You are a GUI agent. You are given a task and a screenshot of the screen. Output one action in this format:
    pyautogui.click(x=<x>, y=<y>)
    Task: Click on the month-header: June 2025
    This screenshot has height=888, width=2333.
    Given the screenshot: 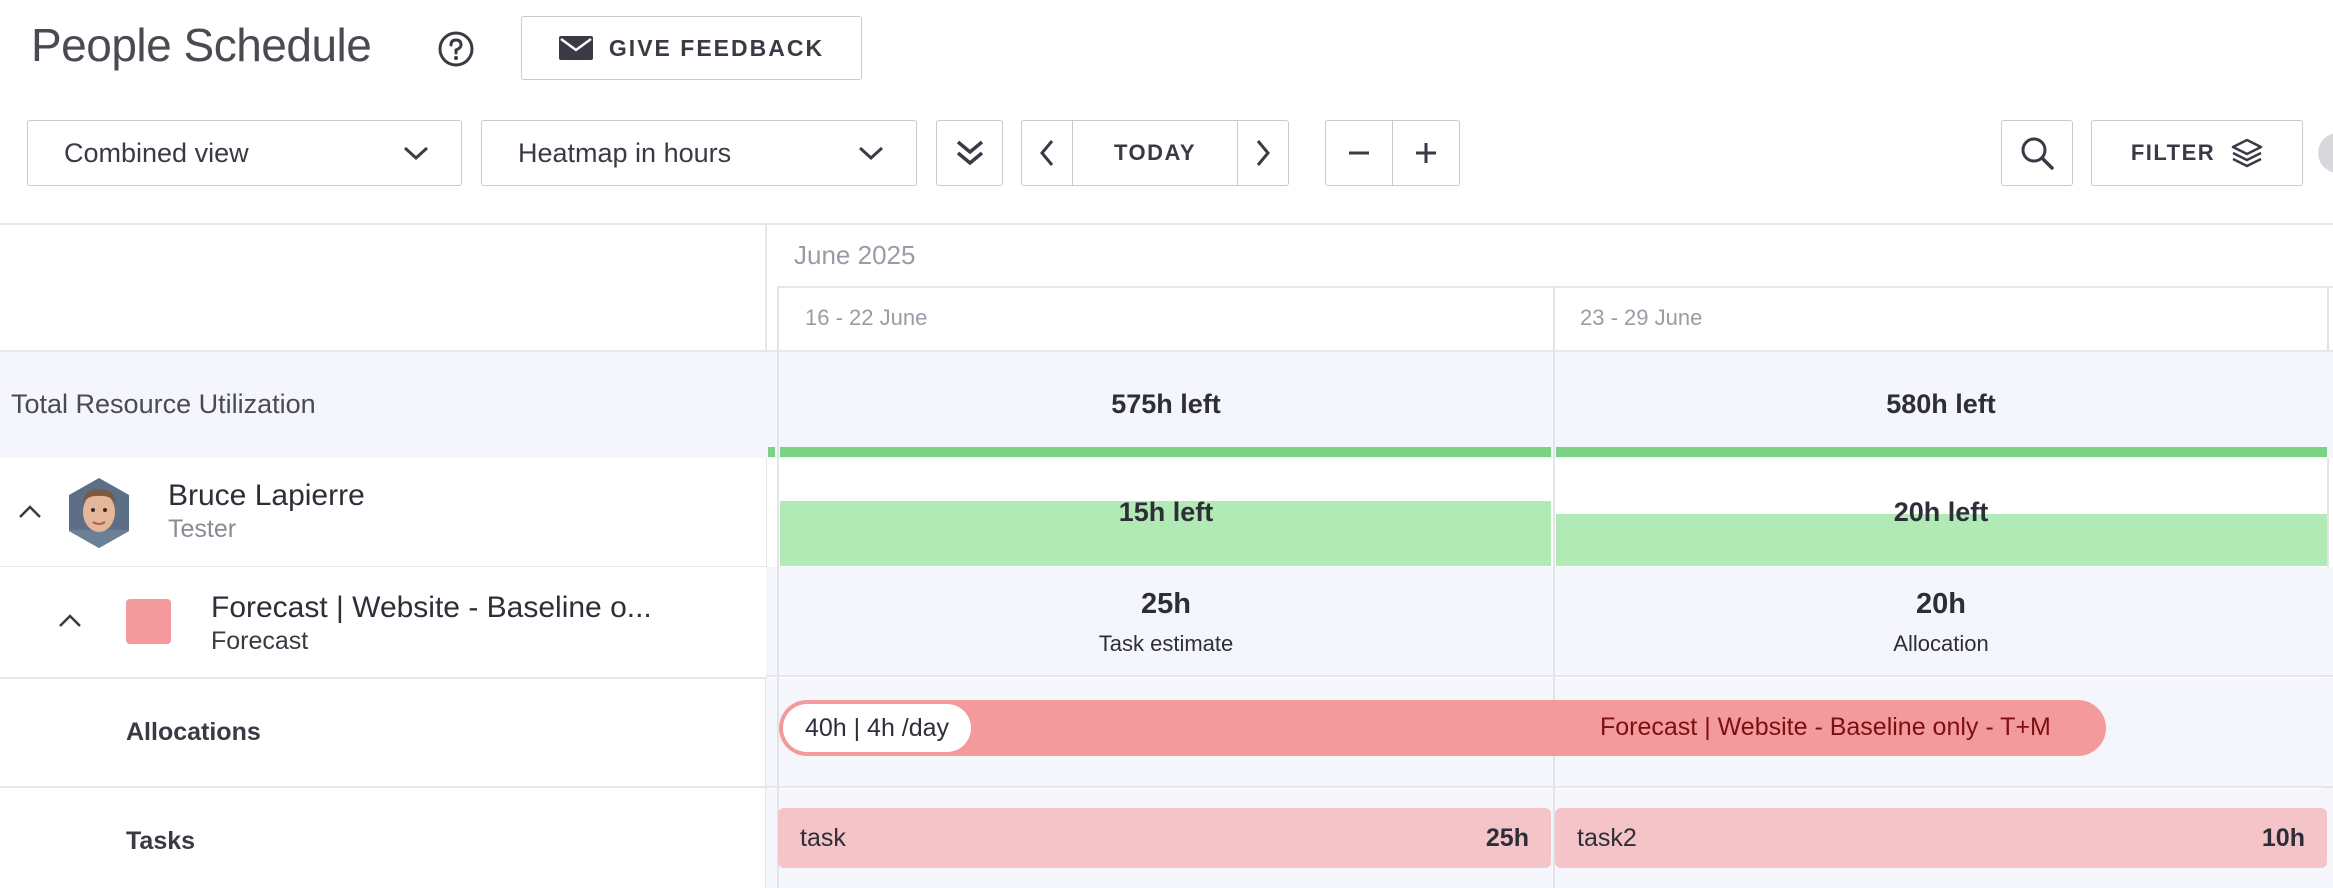 What is the action you would take?
    pyautogui.click(x=855, y=255)
    